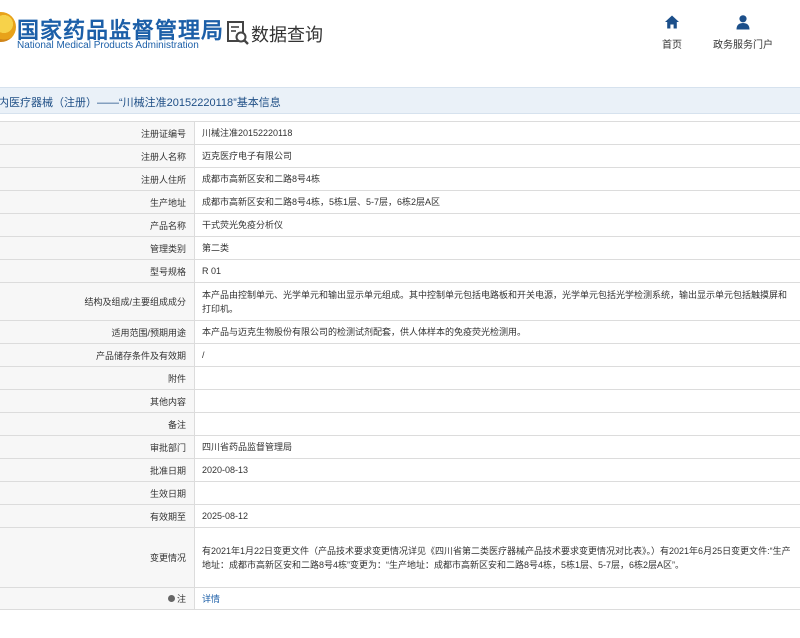  Describe the element at coordinates (400, 225) in the screenshot. I see `table-row: 产品名称 干式荧光免疫分析仪` at that location.